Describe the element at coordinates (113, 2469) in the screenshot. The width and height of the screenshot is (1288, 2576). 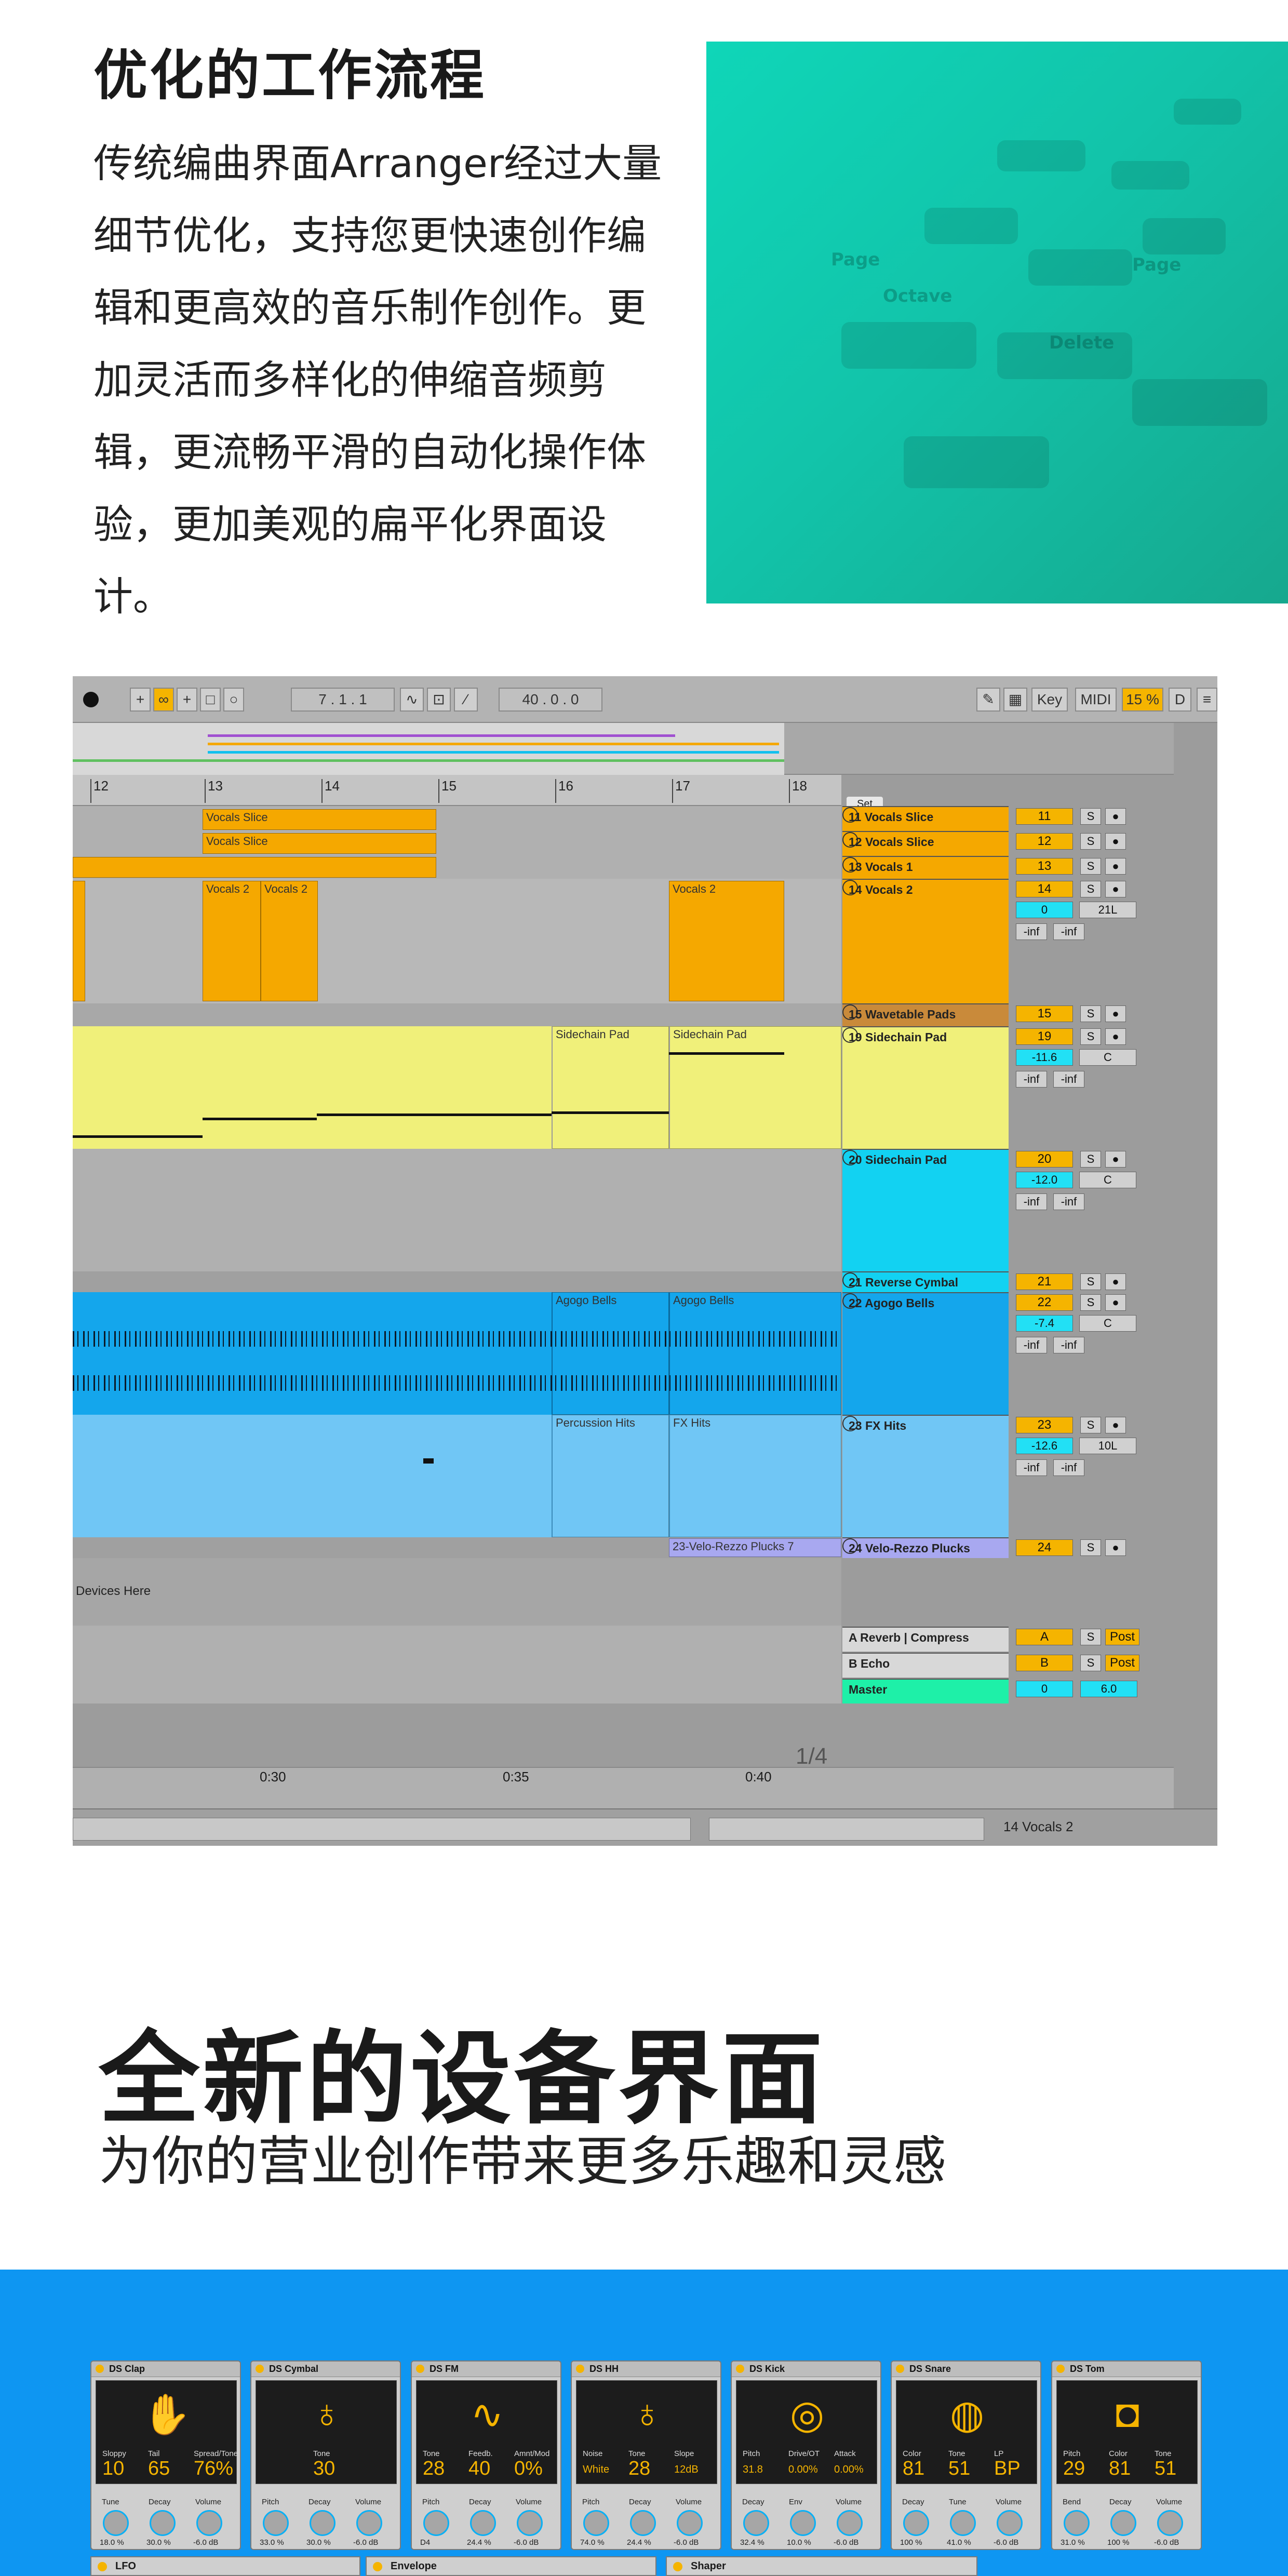
I see `param-value: 10` at that location.